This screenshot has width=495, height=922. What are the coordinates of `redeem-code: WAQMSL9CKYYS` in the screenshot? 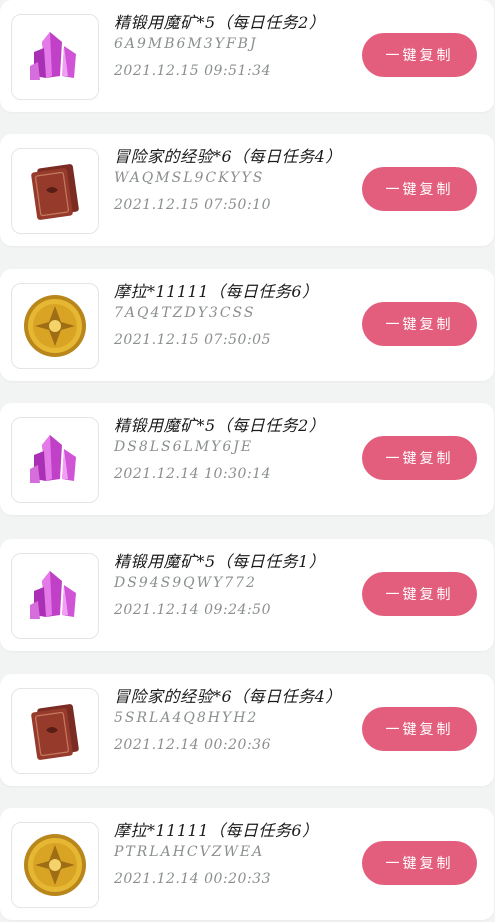 It's located at (189, 178).